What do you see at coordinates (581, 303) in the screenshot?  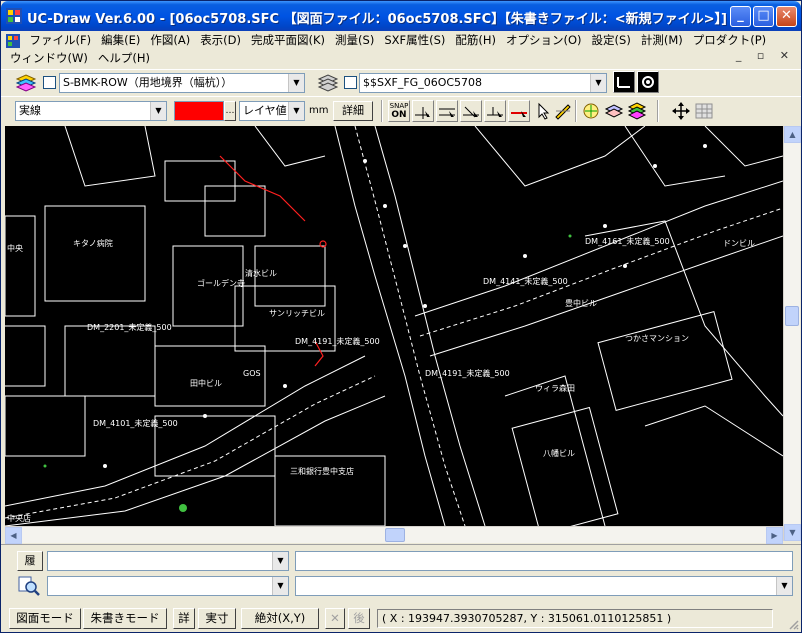 I see `map-label: 豊中ビル` at bounding box center [581, 303].